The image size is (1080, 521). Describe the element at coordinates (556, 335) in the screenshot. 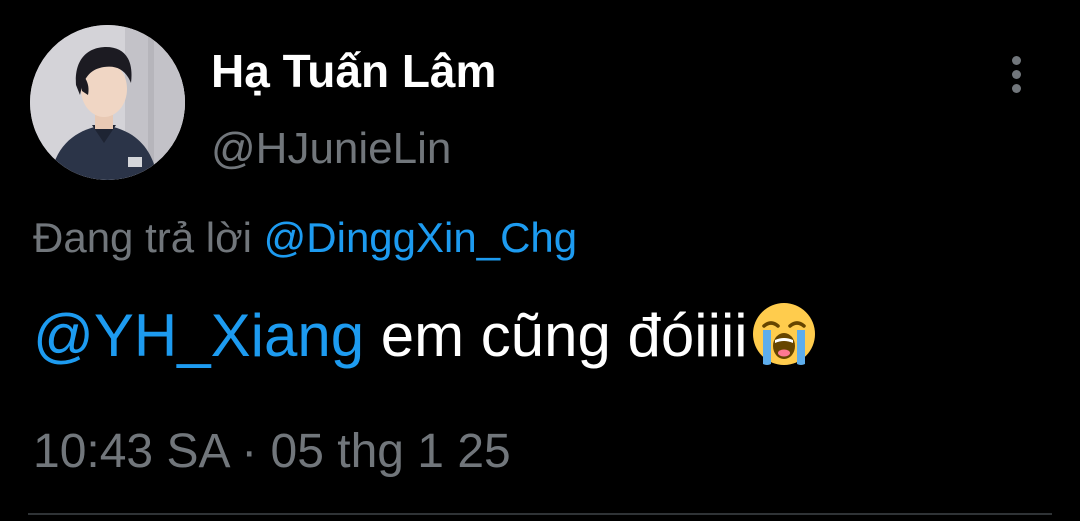

I see `tweet-body-text: em cũng đóiiii` at that location.